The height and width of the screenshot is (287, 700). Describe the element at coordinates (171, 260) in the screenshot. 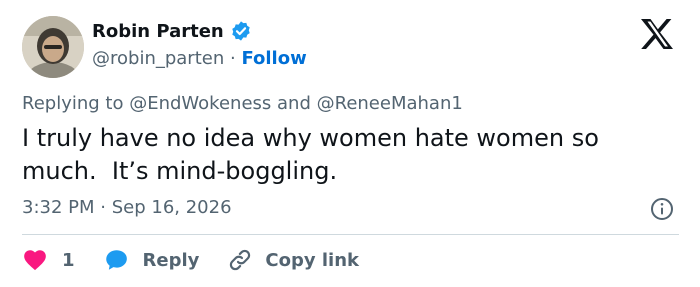

I see `reply-label: Reply` at that location.